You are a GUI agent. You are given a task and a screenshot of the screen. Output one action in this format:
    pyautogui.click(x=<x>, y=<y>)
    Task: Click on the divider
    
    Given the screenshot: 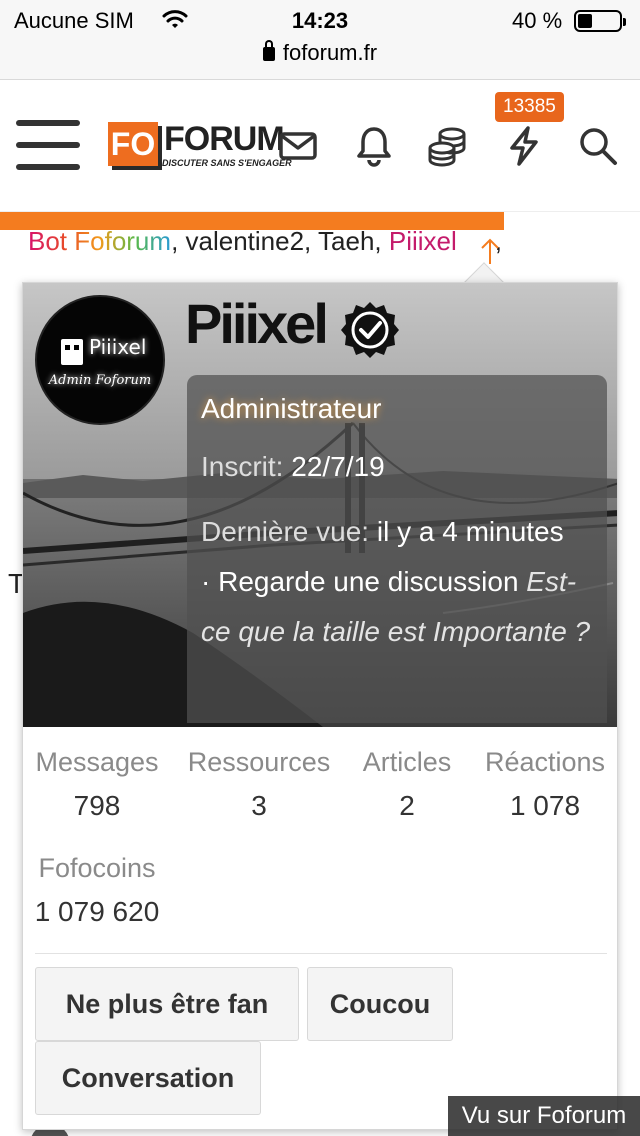 What is the action you would take?
    pyautogui.click(x=321, y=953)
    